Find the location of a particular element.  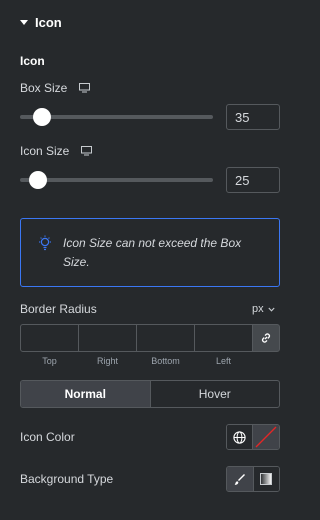

radius-top-label: Top is located at coordinates (49, 361).